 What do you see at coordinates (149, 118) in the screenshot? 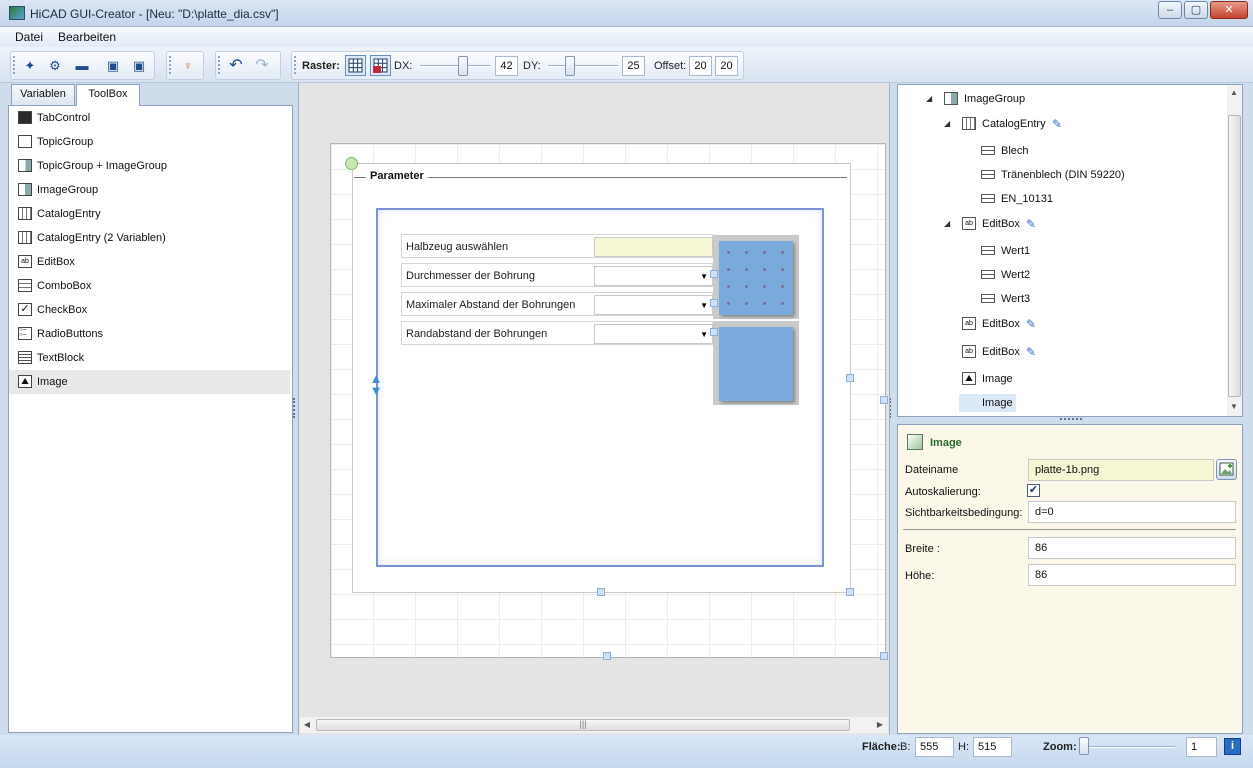
I see `toolbox-item-tabcontrol: TabControl` at bounding box center [149, 118].